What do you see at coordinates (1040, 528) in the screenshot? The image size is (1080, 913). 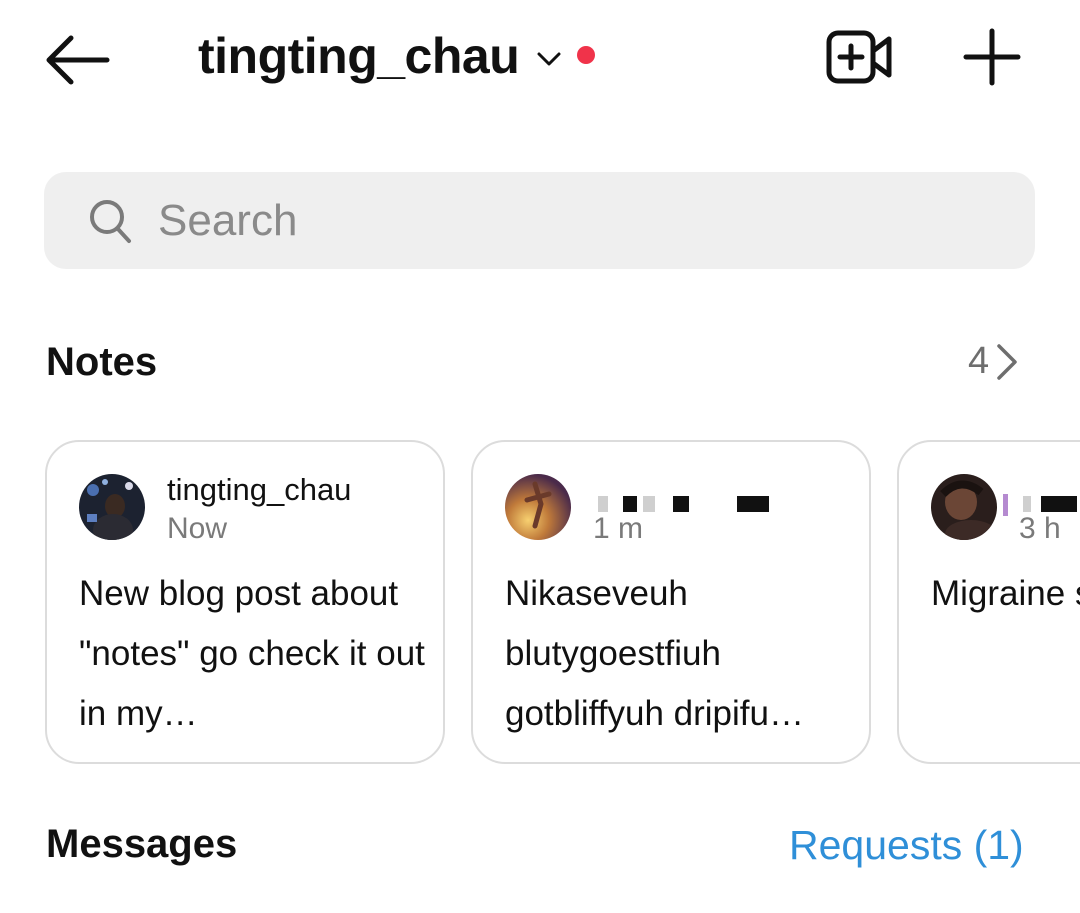 I see `note-timestamp: 3 h` at bounding box center [1040, 528].